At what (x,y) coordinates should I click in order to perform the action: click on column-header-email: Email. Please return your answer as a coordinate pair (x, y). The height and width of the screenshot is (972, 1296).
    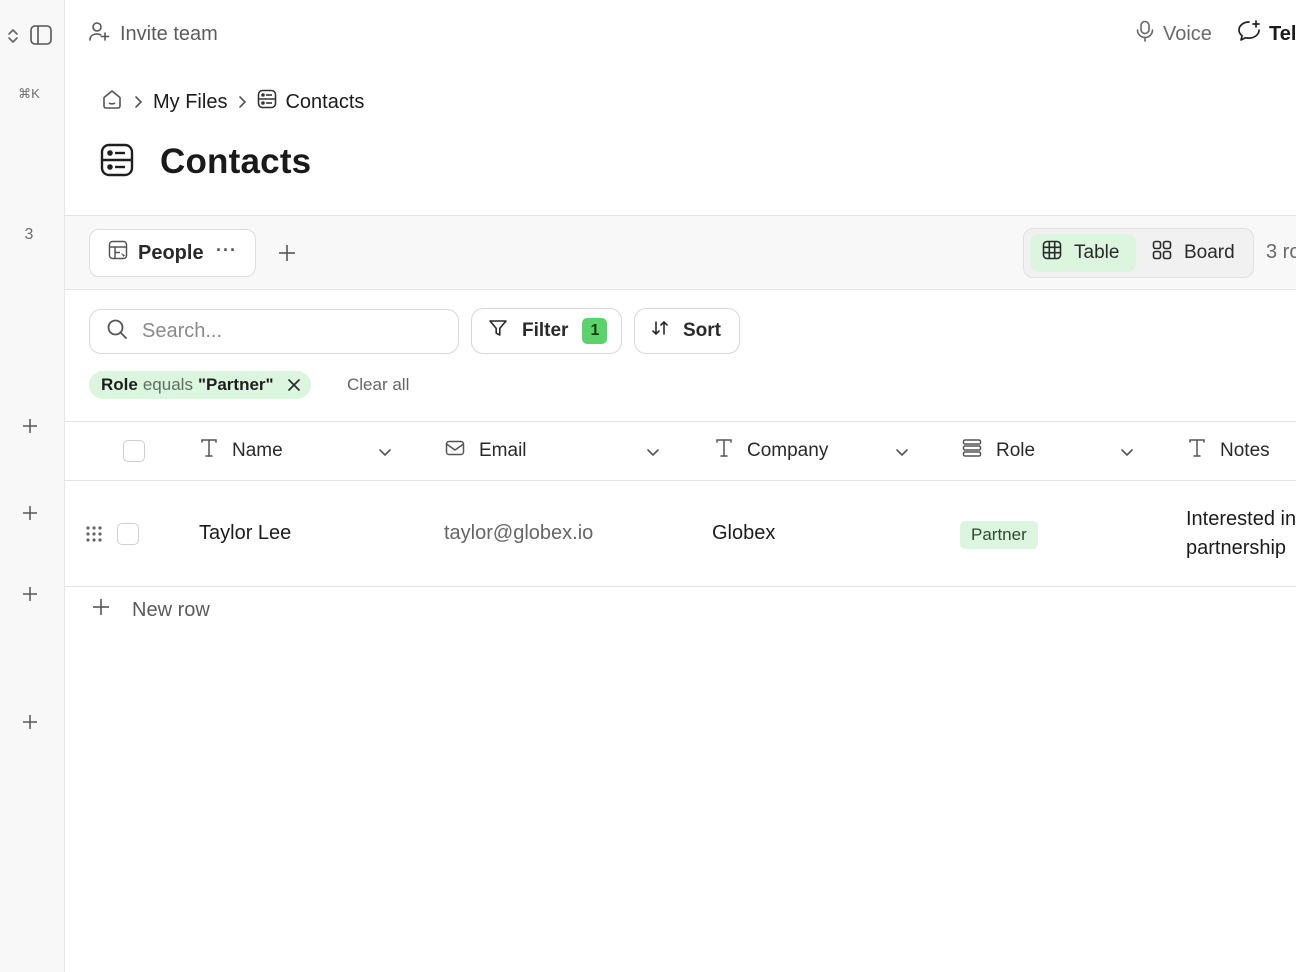
    Looking at the image, I should click on (555, 451).